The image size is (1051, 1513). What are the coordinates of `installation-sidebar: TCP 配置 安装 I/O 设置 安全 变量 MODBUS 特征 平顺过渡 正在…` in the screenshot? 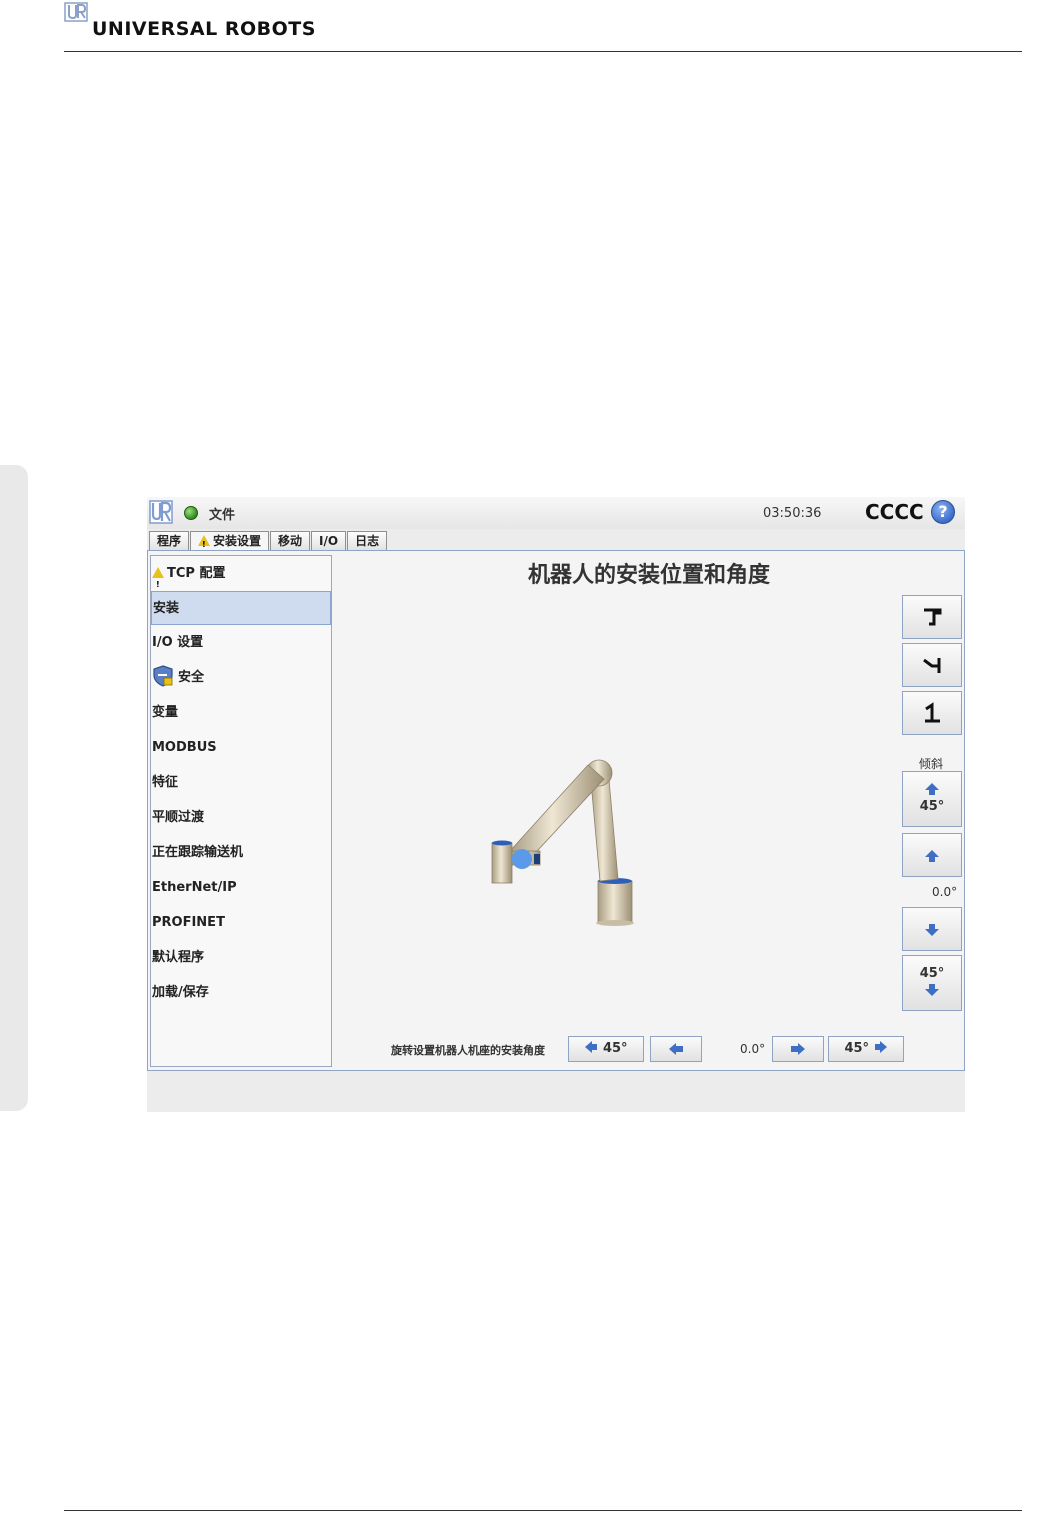 It's located at (241, 811).